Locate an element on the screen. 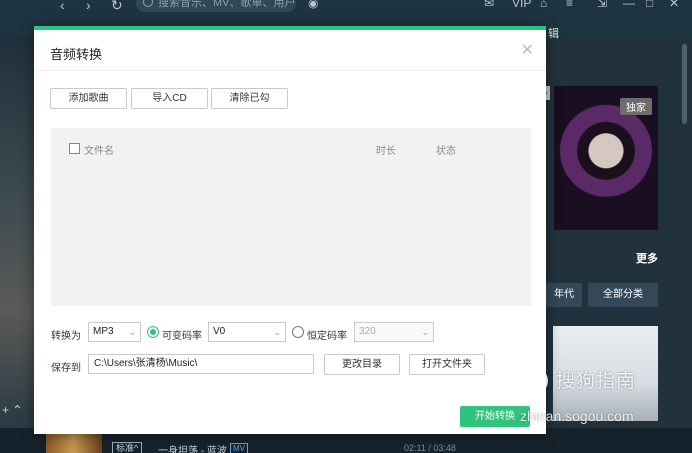 This screenshot has height=453, width=692. mv-badge: MV is located at coordinates (239, 448).